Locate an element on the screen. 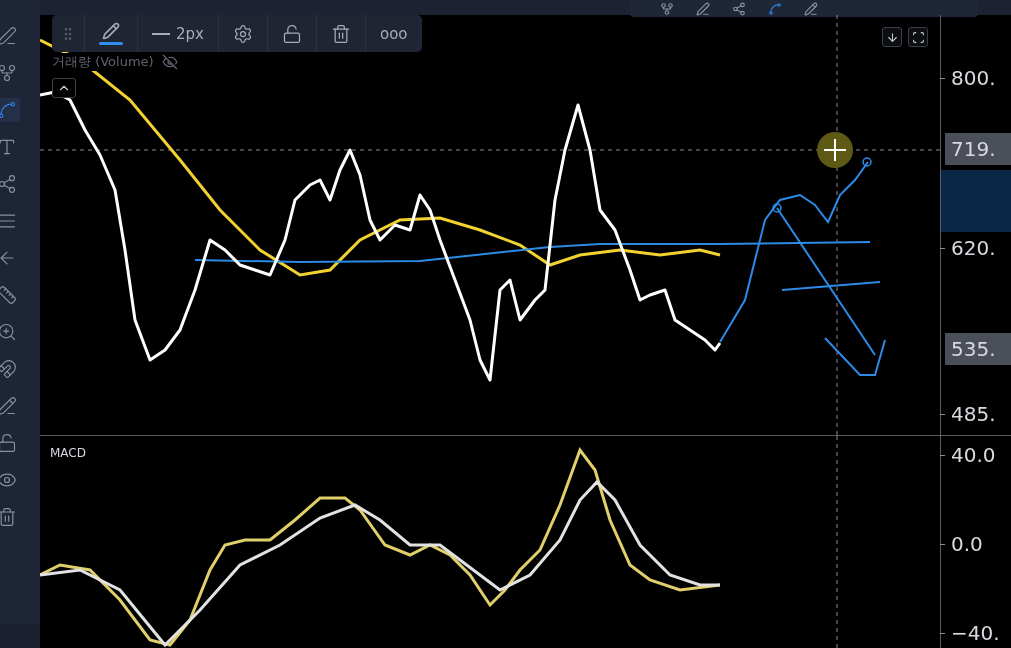 The height and width of the screenshot is (648, 1011). line-width-button: 2px is located at coordinates (178, 33).